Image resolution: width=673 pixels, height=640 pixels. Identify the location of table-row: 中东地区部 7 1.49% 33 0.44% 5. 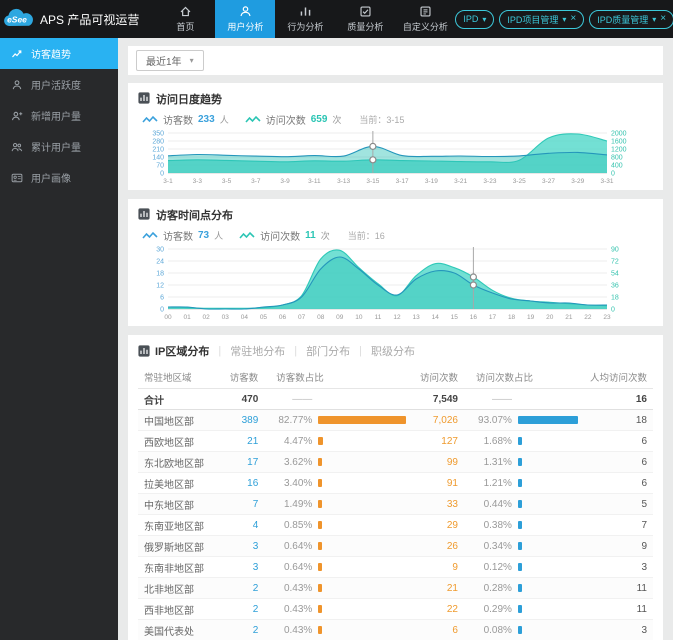
(395, 504).